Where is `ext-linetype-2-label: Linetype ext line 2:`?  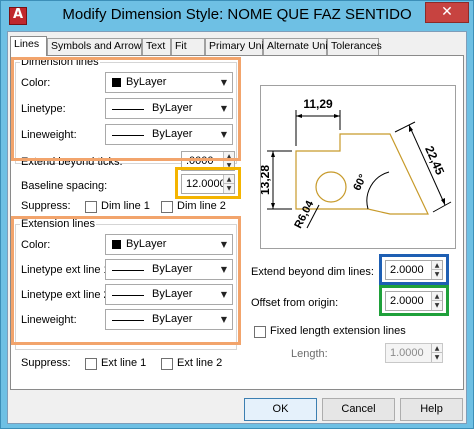 ext-linetype-2-label: Linetype ext line 2: is located at coordinates (67, 295).